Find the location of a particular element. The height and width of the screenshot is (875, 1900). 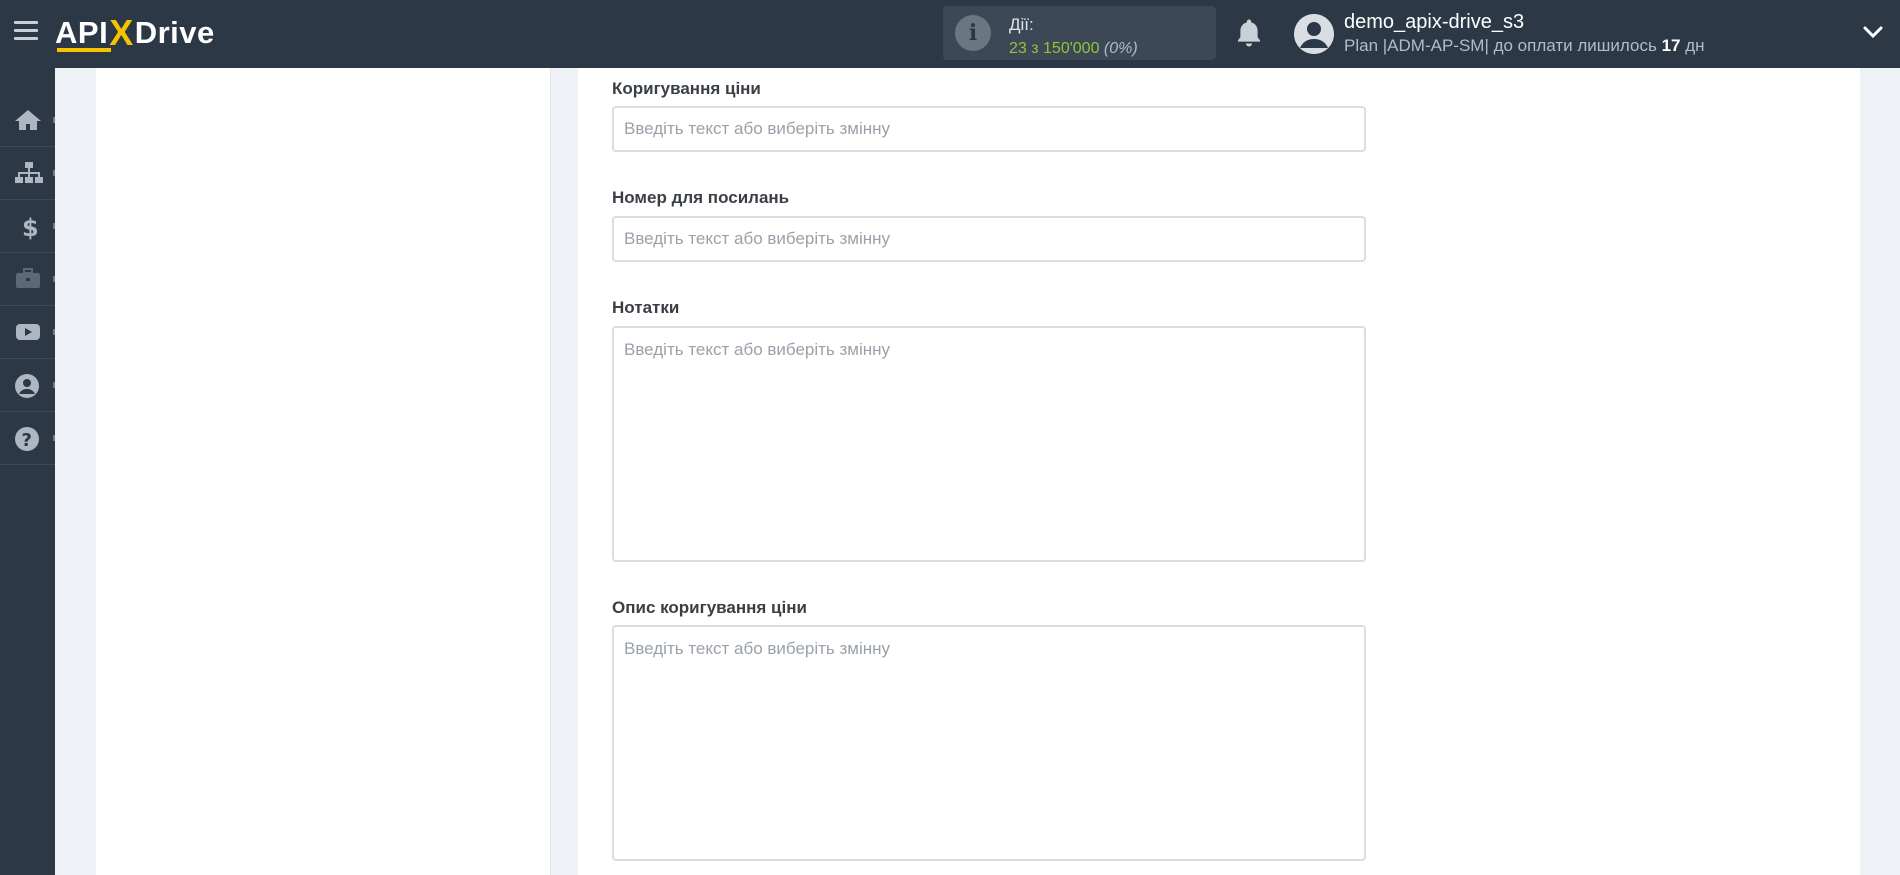

sidebar-item-connections is located at coordinates (27, 173).